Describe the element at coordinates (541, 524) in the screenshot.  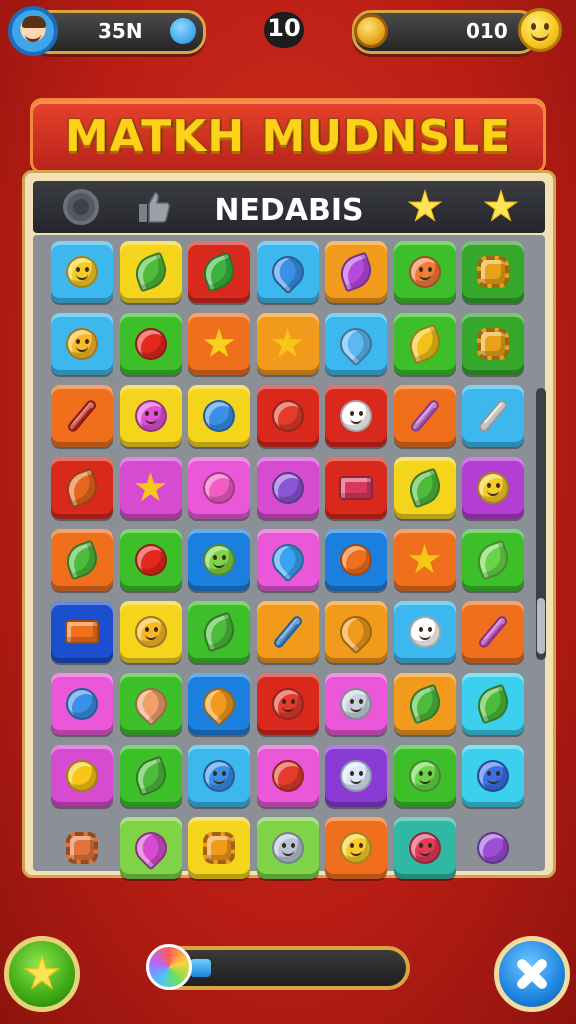
I see `scrollbar` at that location.